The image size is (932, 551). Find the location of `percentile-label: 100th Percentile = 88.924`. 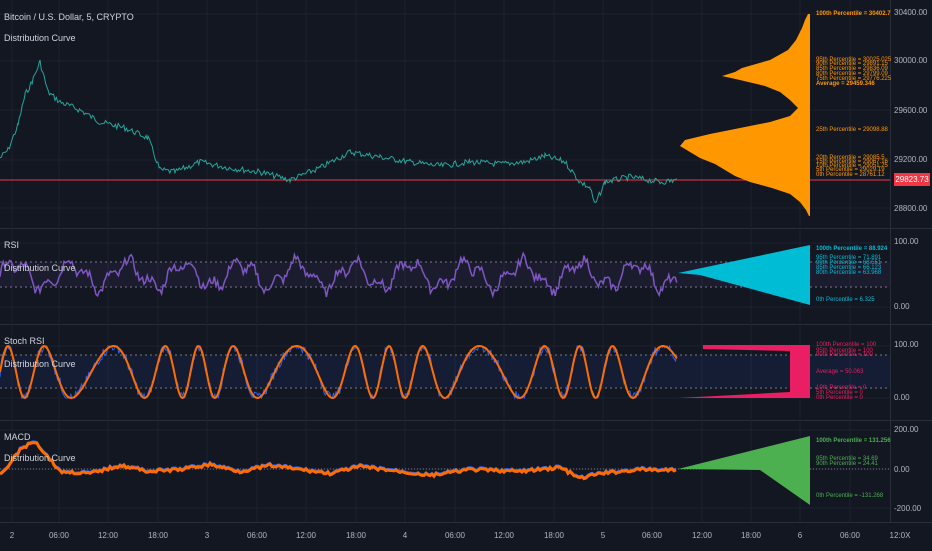

percentile-label: 100th Percentile = 88.924 is located at coordinates (852, 249).